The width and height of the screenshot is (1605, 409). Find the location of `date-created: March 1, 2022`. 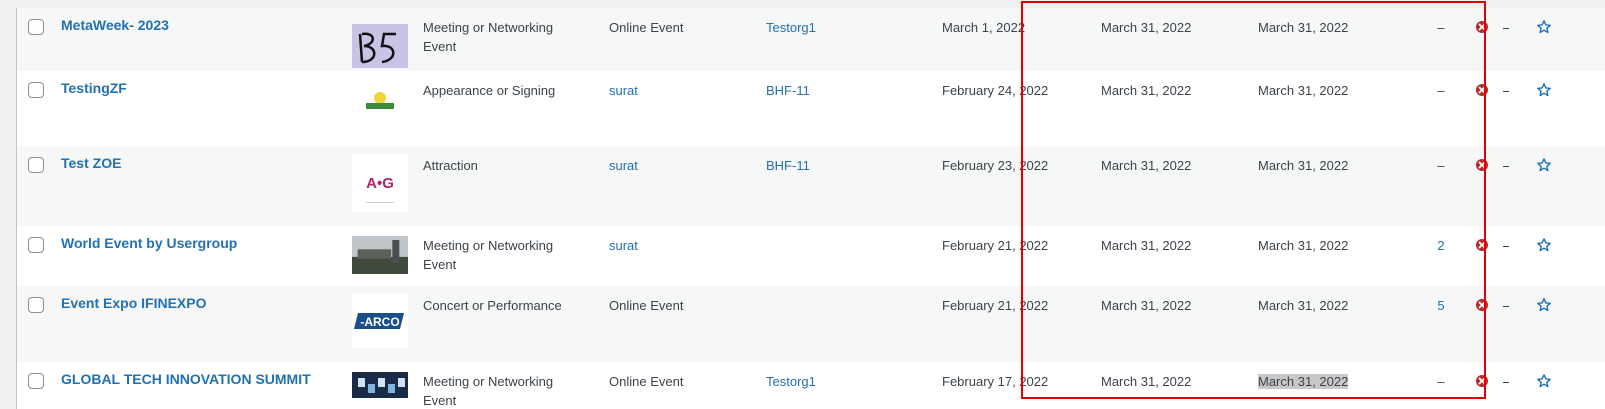

date-created: March 1, 2022 is located at coordinates (984, 27).